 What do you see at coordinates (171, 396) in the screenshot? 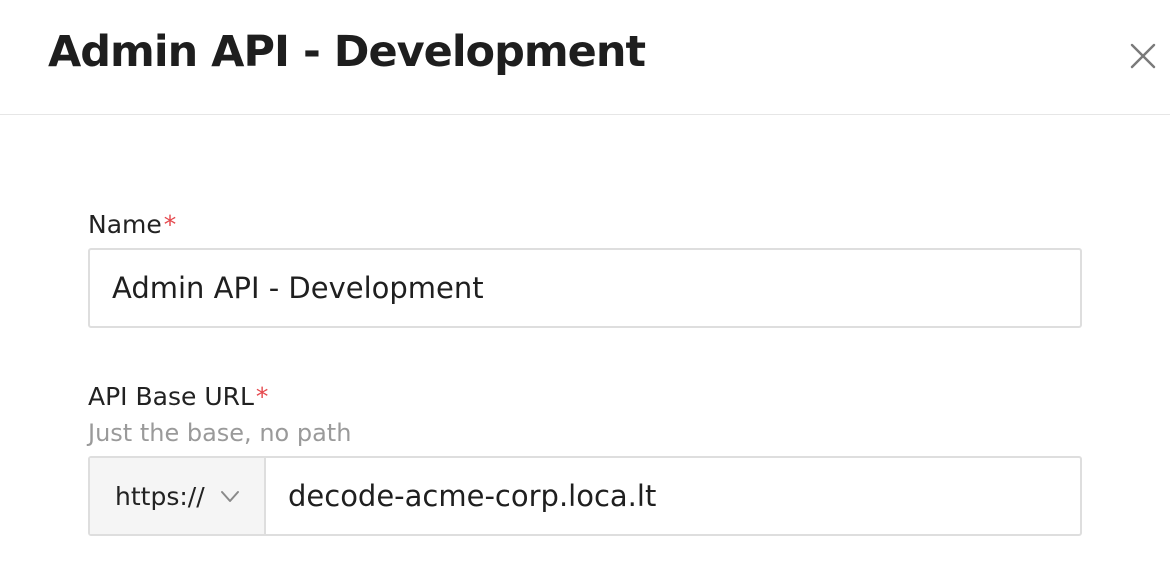
I see `api-base-url-label-text: API Base URL` at bounding box center [171, 396].